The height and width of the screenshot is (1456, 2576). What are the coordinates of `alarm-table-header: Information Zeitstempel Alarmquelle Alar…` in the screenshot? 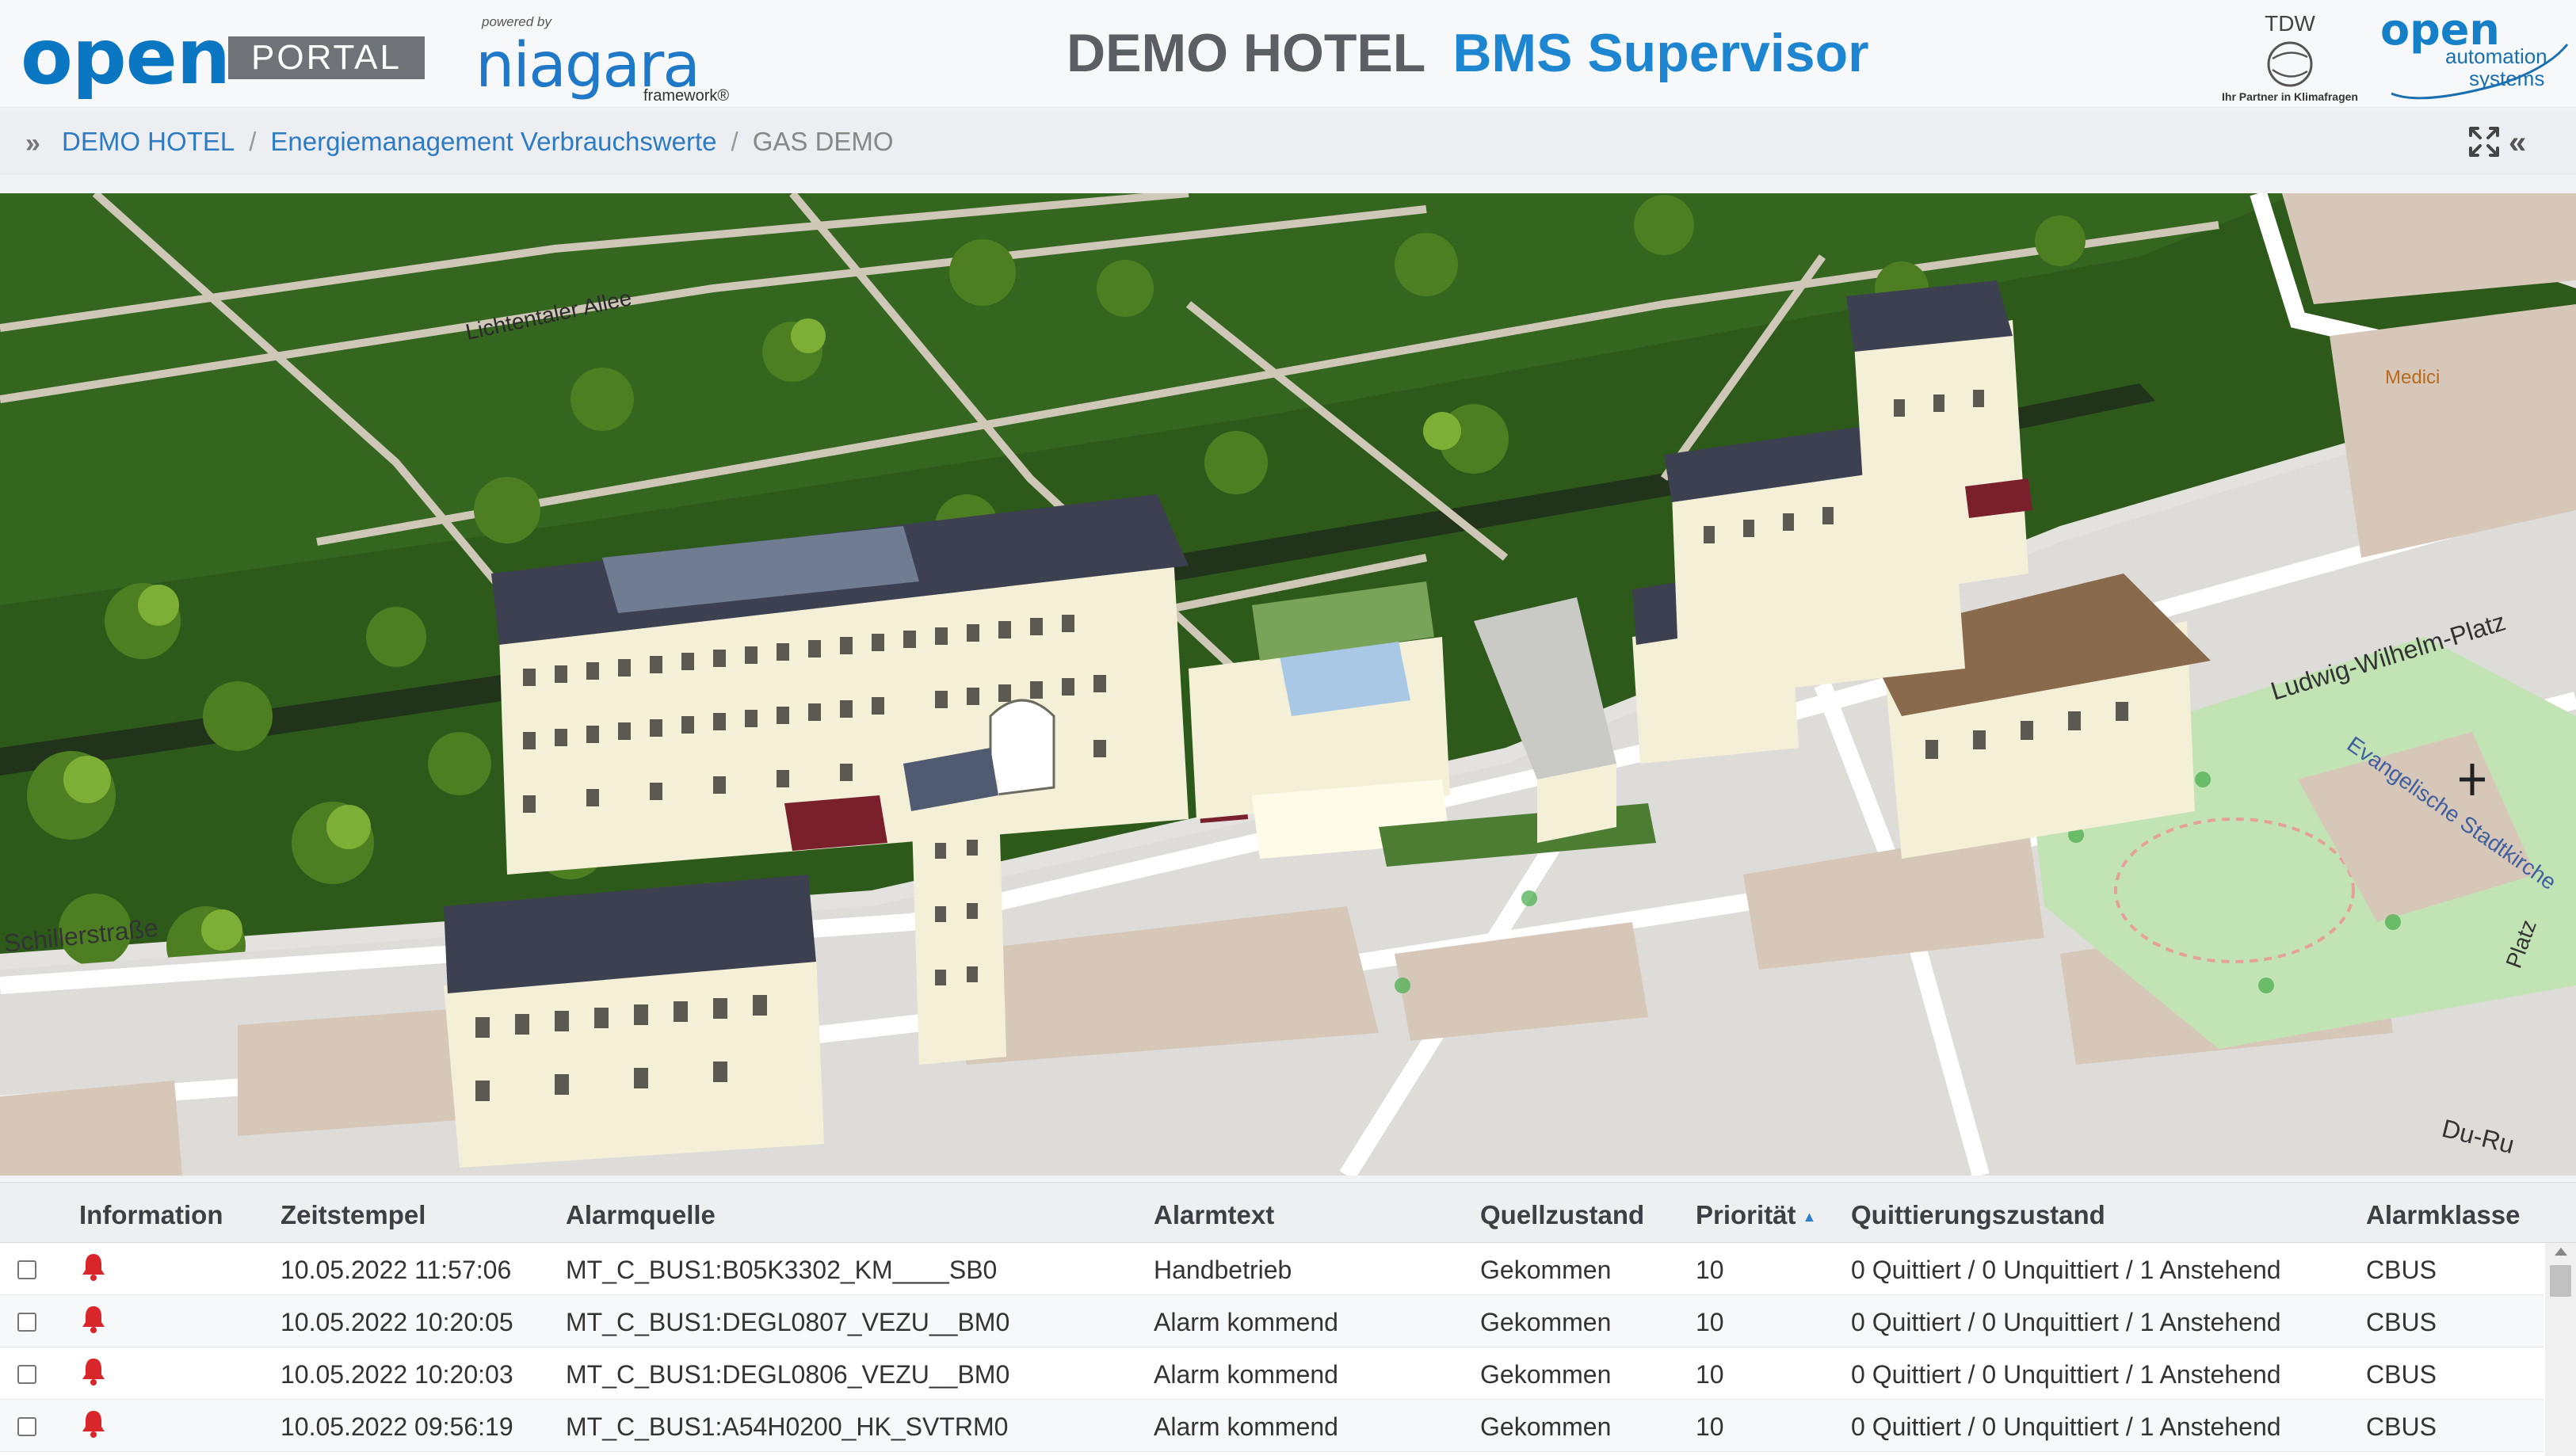 It's located at (1288, 1213).